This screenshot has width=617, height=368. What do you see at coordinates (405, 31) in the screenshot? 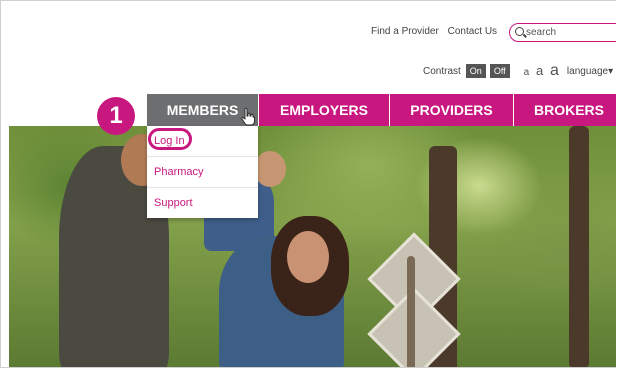
I see `find-a-provider-link: Find a Provider` at bounding box center [405, 31].